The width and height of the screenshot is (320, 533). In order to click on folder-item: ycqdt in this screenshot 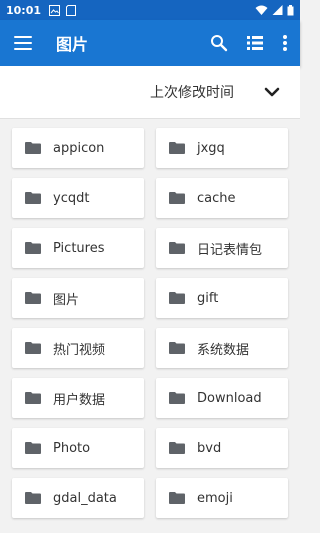, I will do `click(78, 198)`.